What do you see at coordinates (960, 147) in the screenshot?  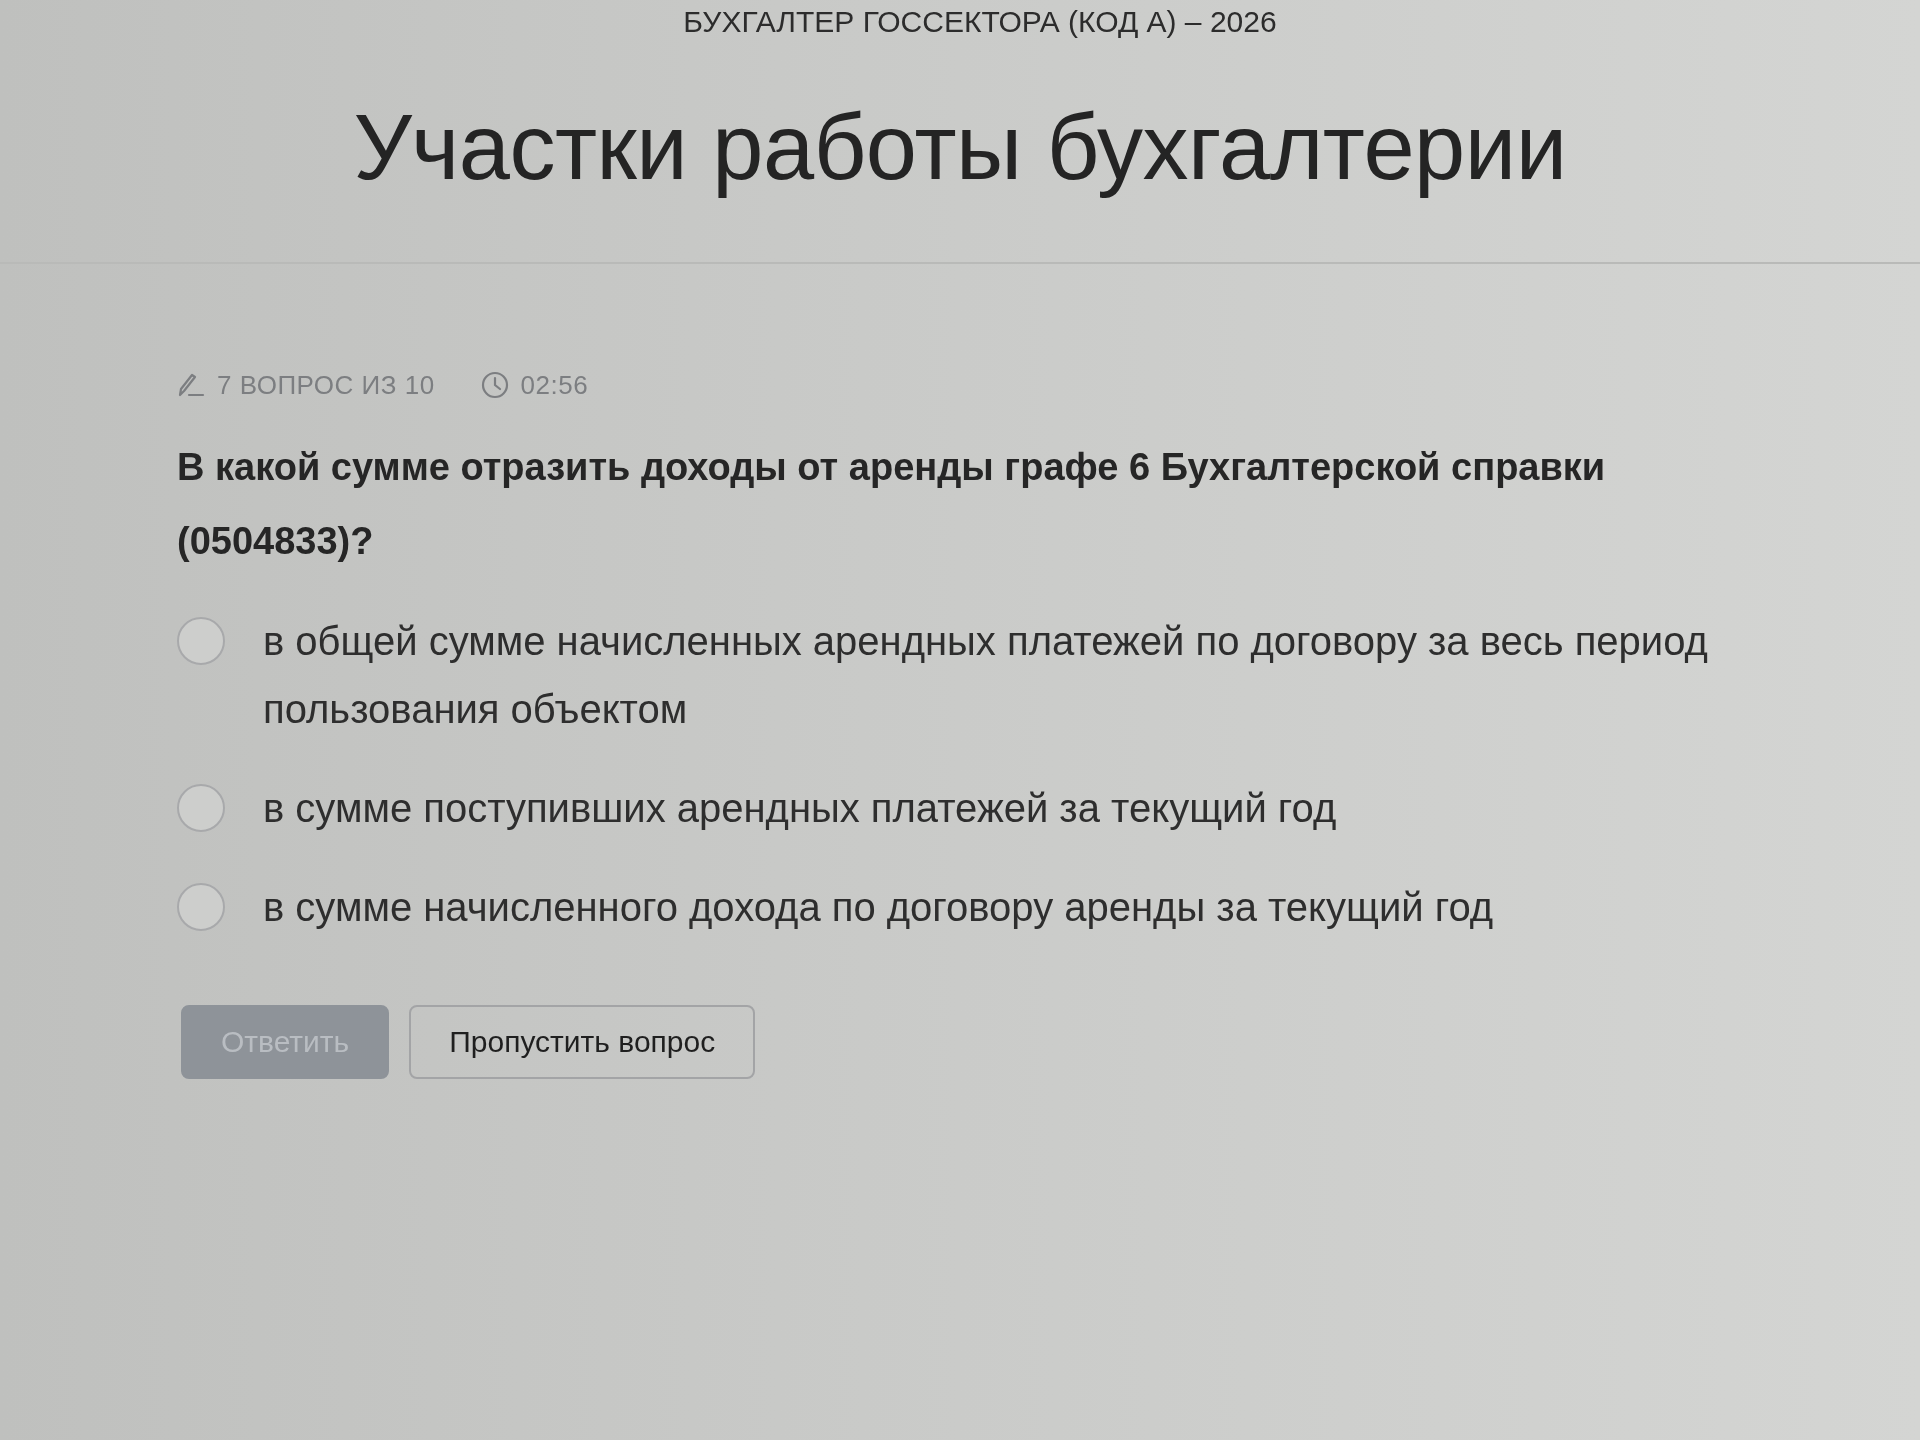 I see `page-title: Участки работы бухгалтерии` at bounding box center [960, 147].